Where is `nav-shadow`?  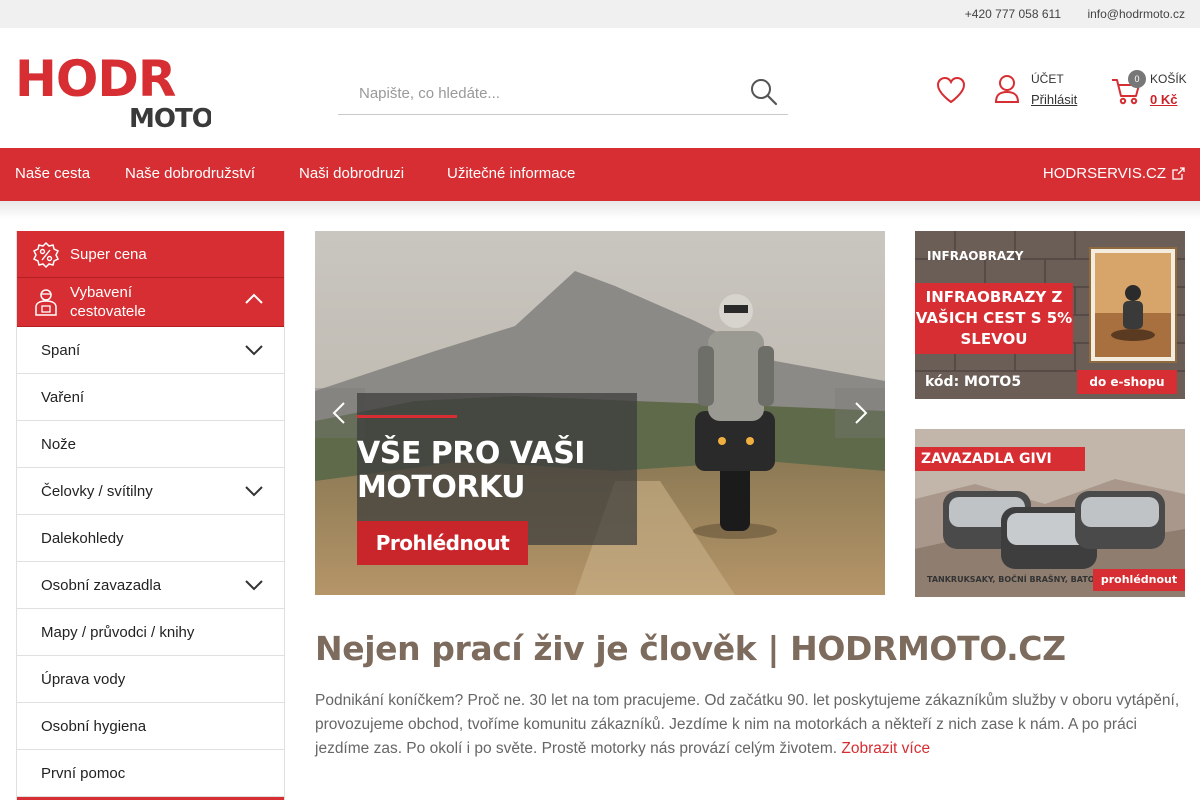
nav-shadow is located at coordinates (600, 210).